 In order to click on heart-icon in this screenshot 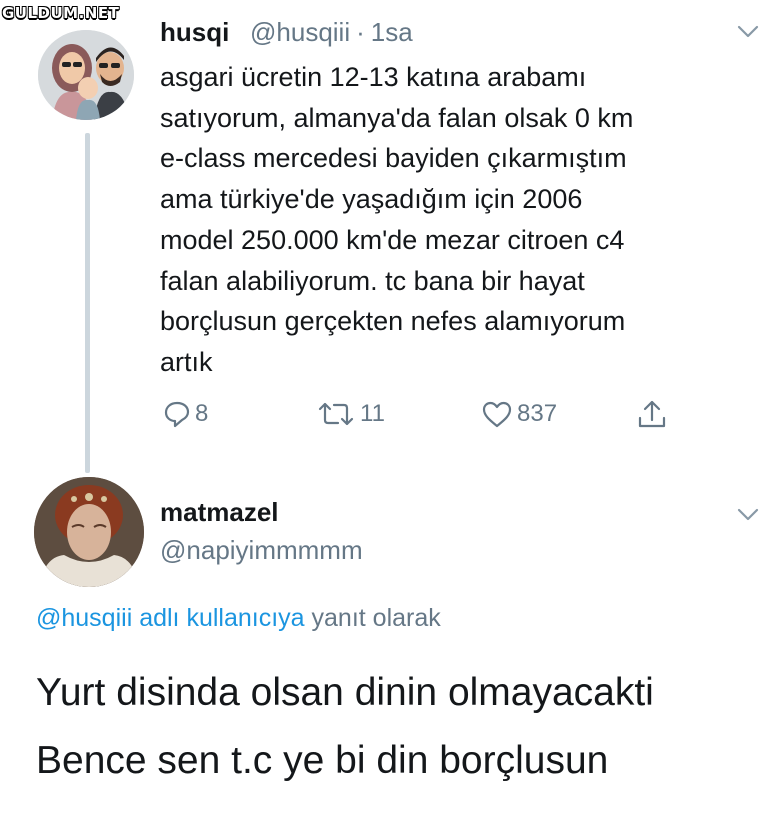, I will do `click(497, 414)`.